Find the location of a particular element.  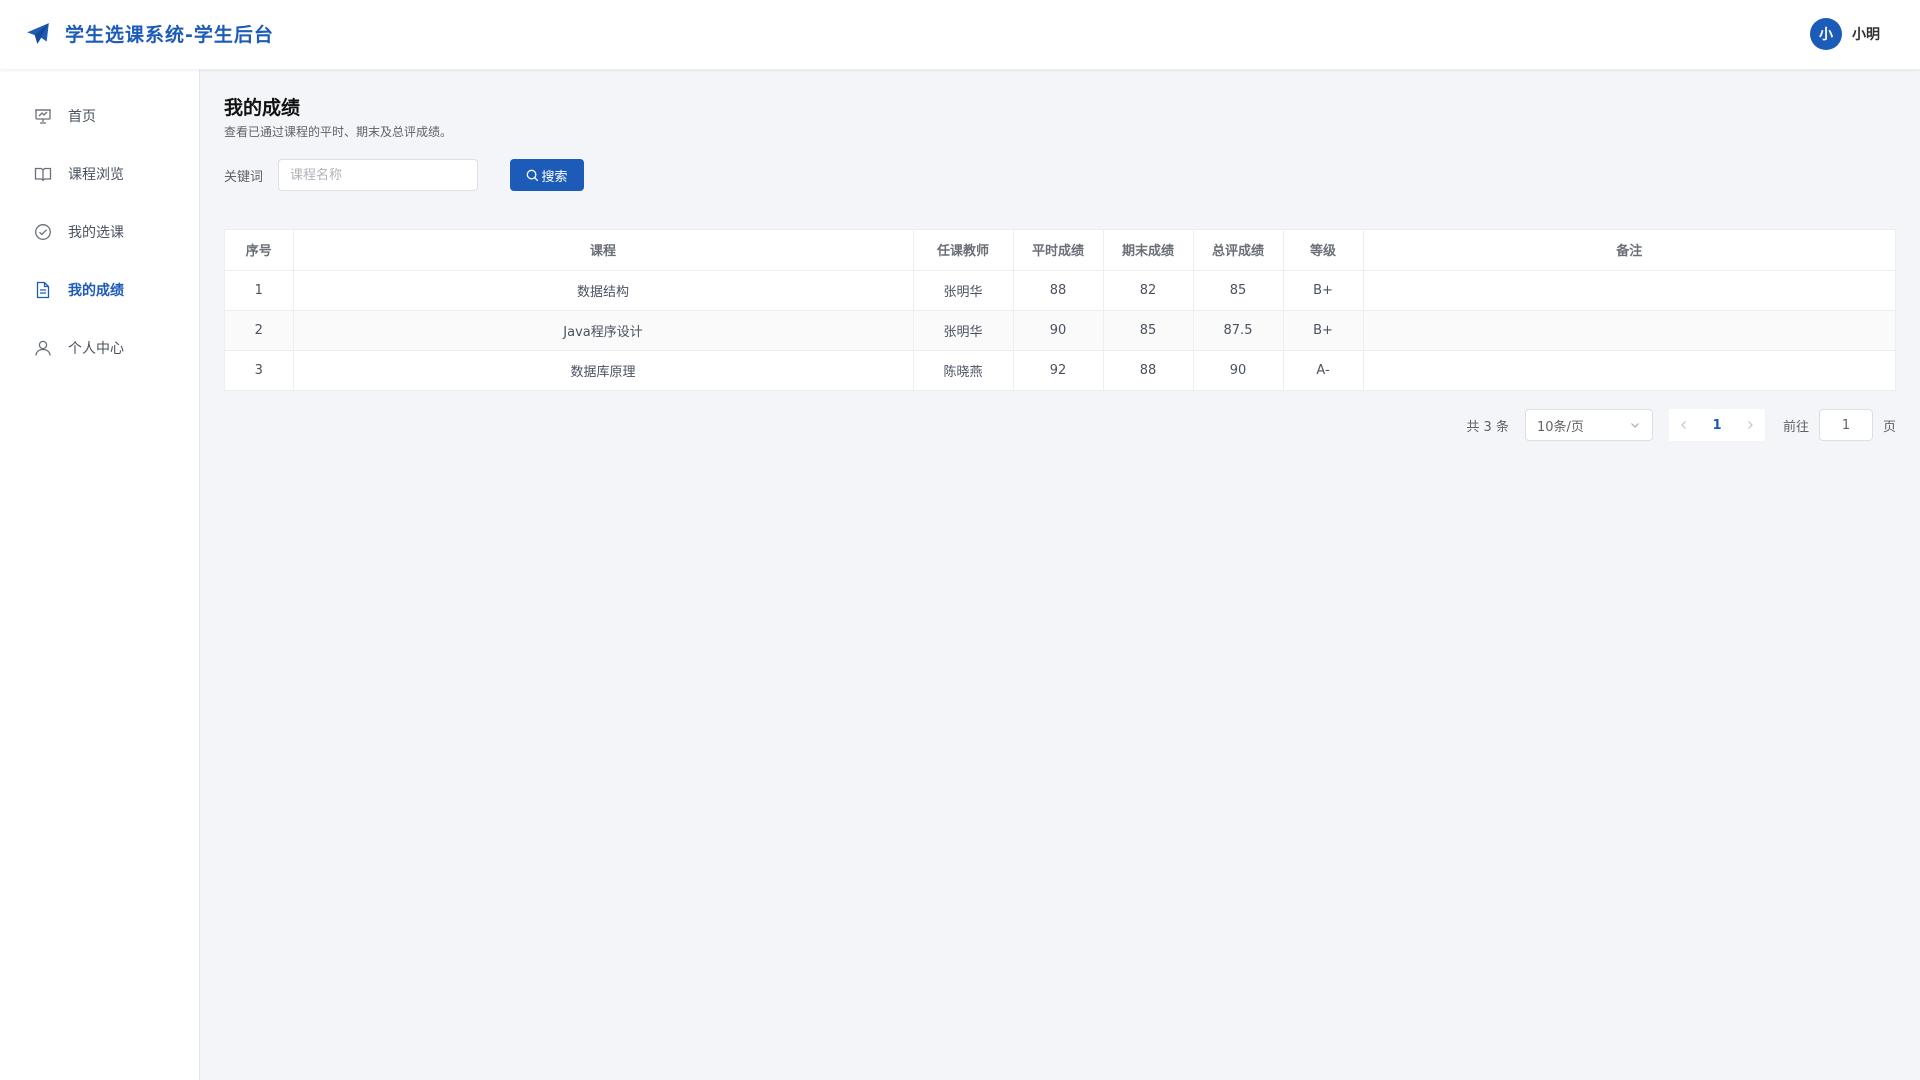

user-icon is located at coordinates (43, 348).